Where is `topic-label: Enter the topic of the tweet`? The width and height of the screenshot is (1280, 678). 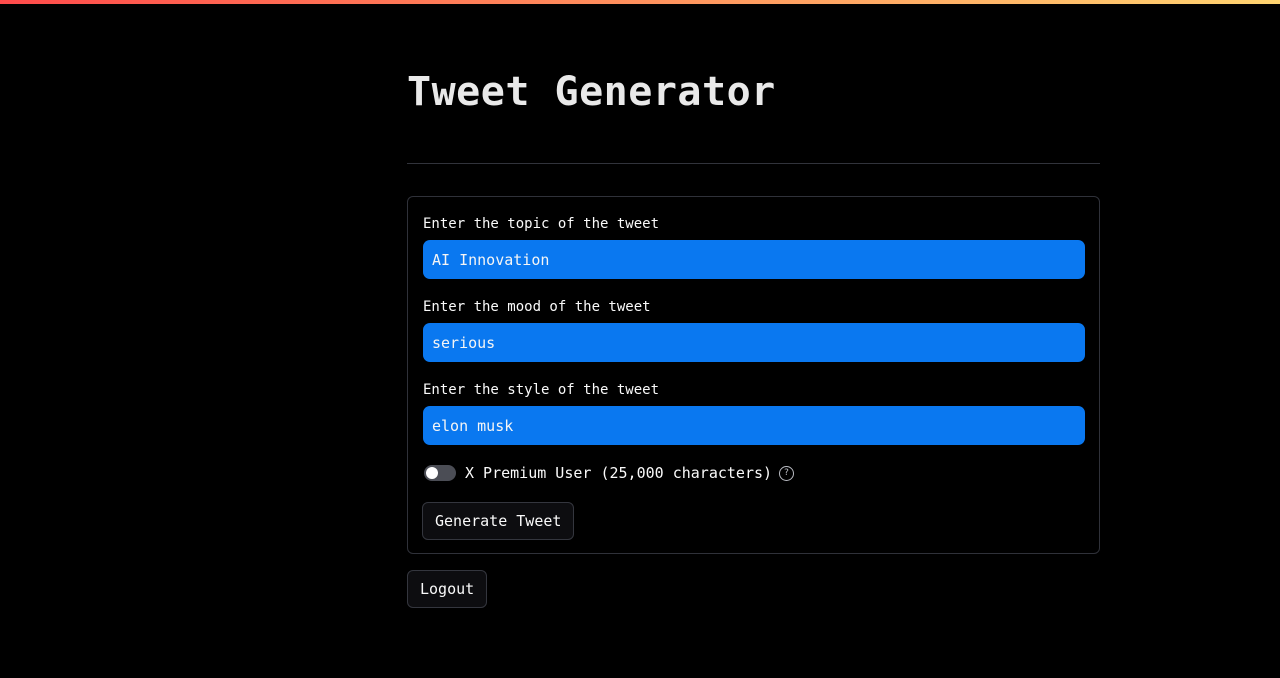 topic-label: Enter the topic of the tweet is located at coordinates (541, 224).